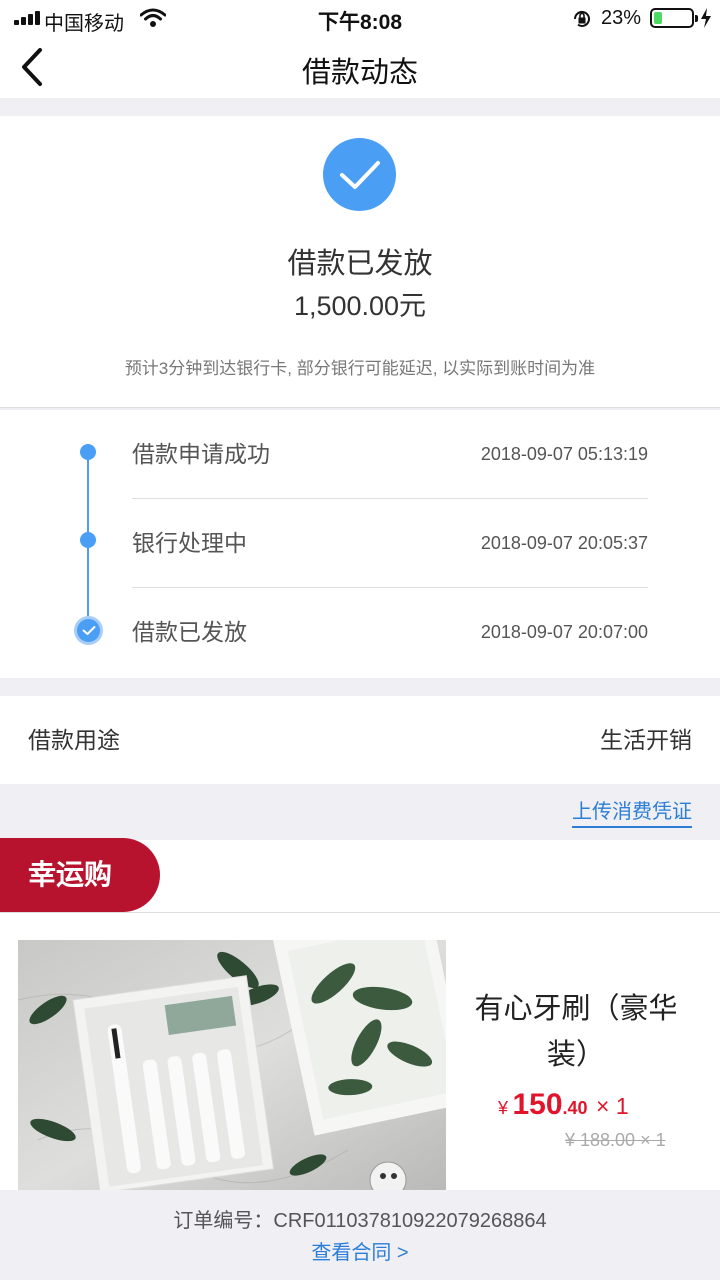  What do you see at coordinates (201, 454) in the screenshot?
I see `step-label: 借款申请成功` at bounding box center [201, 454].